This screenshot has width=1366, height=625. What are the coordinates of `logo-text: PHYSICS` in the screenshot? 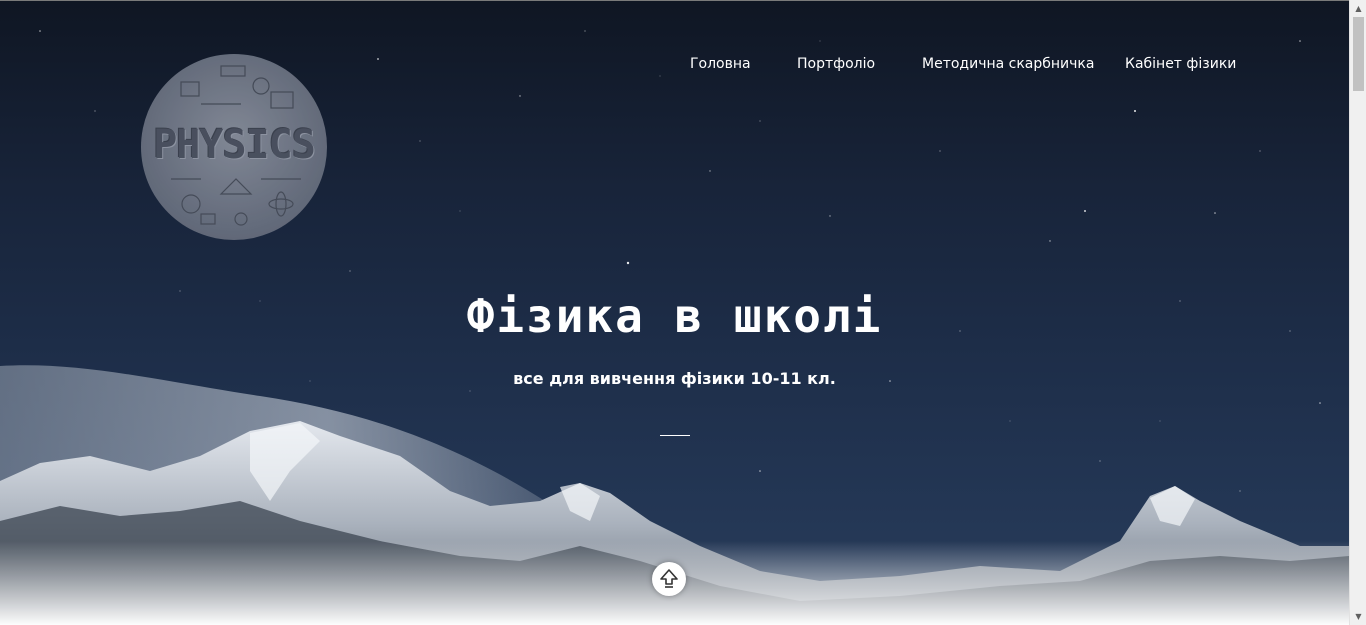 It's located at (234, 145).